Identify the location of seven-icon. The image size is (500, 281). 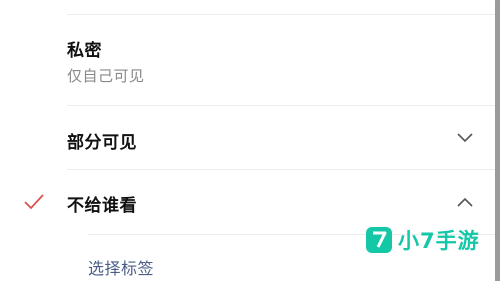
(380, 239).